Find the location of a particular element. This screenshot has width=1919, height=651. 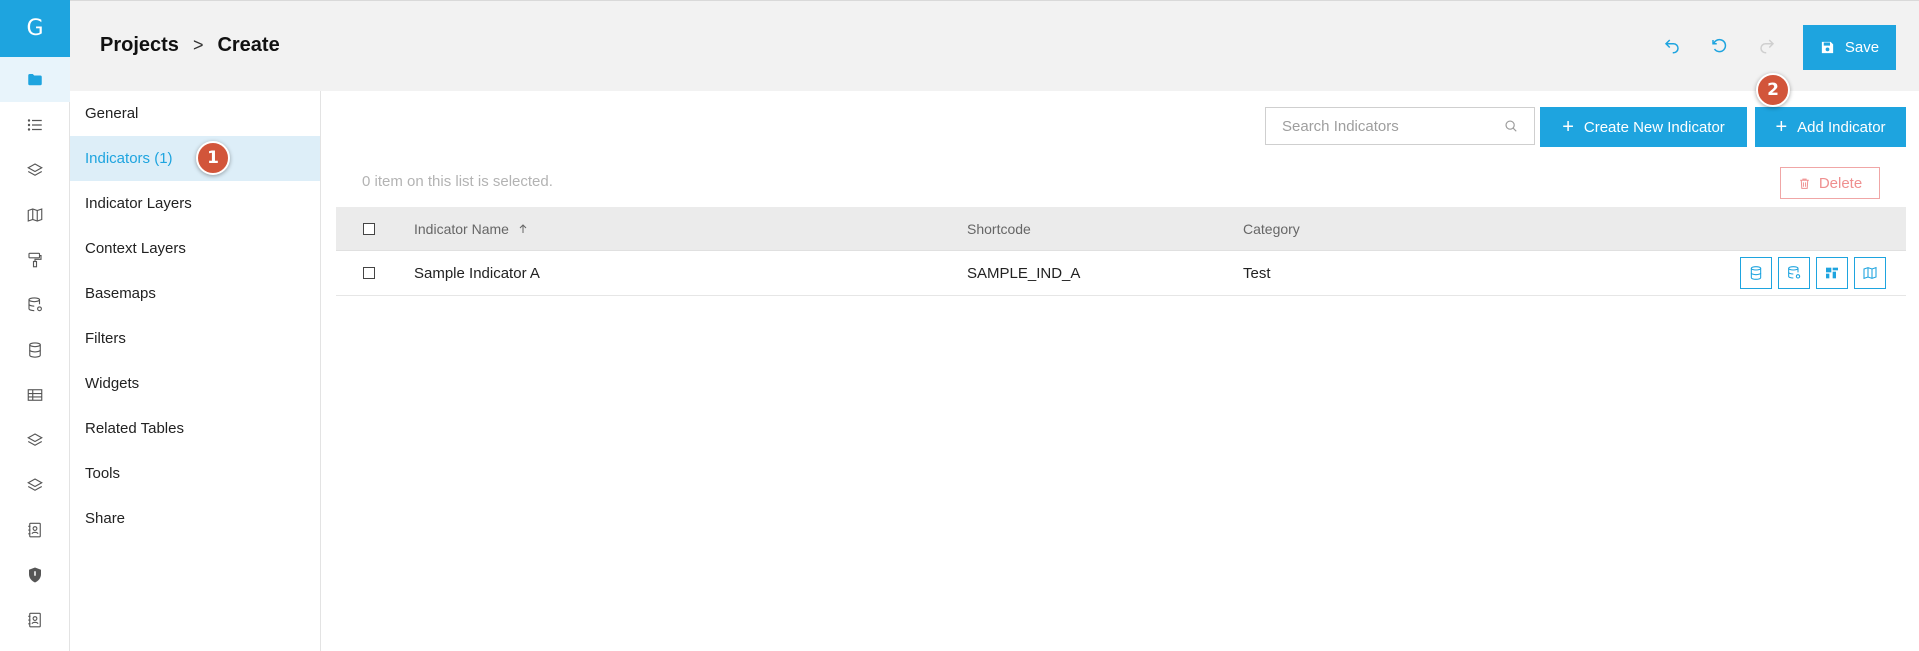

add-indicator-label: Add Indicator is located at coordinates (1841, 127).